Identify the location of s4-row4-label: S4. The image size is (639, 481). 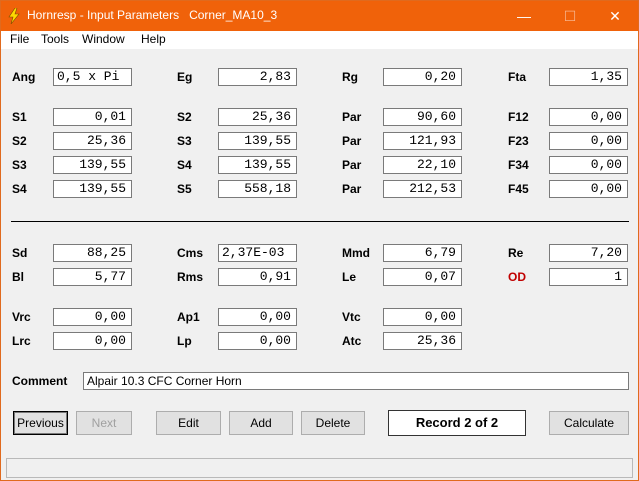
(19, 189).